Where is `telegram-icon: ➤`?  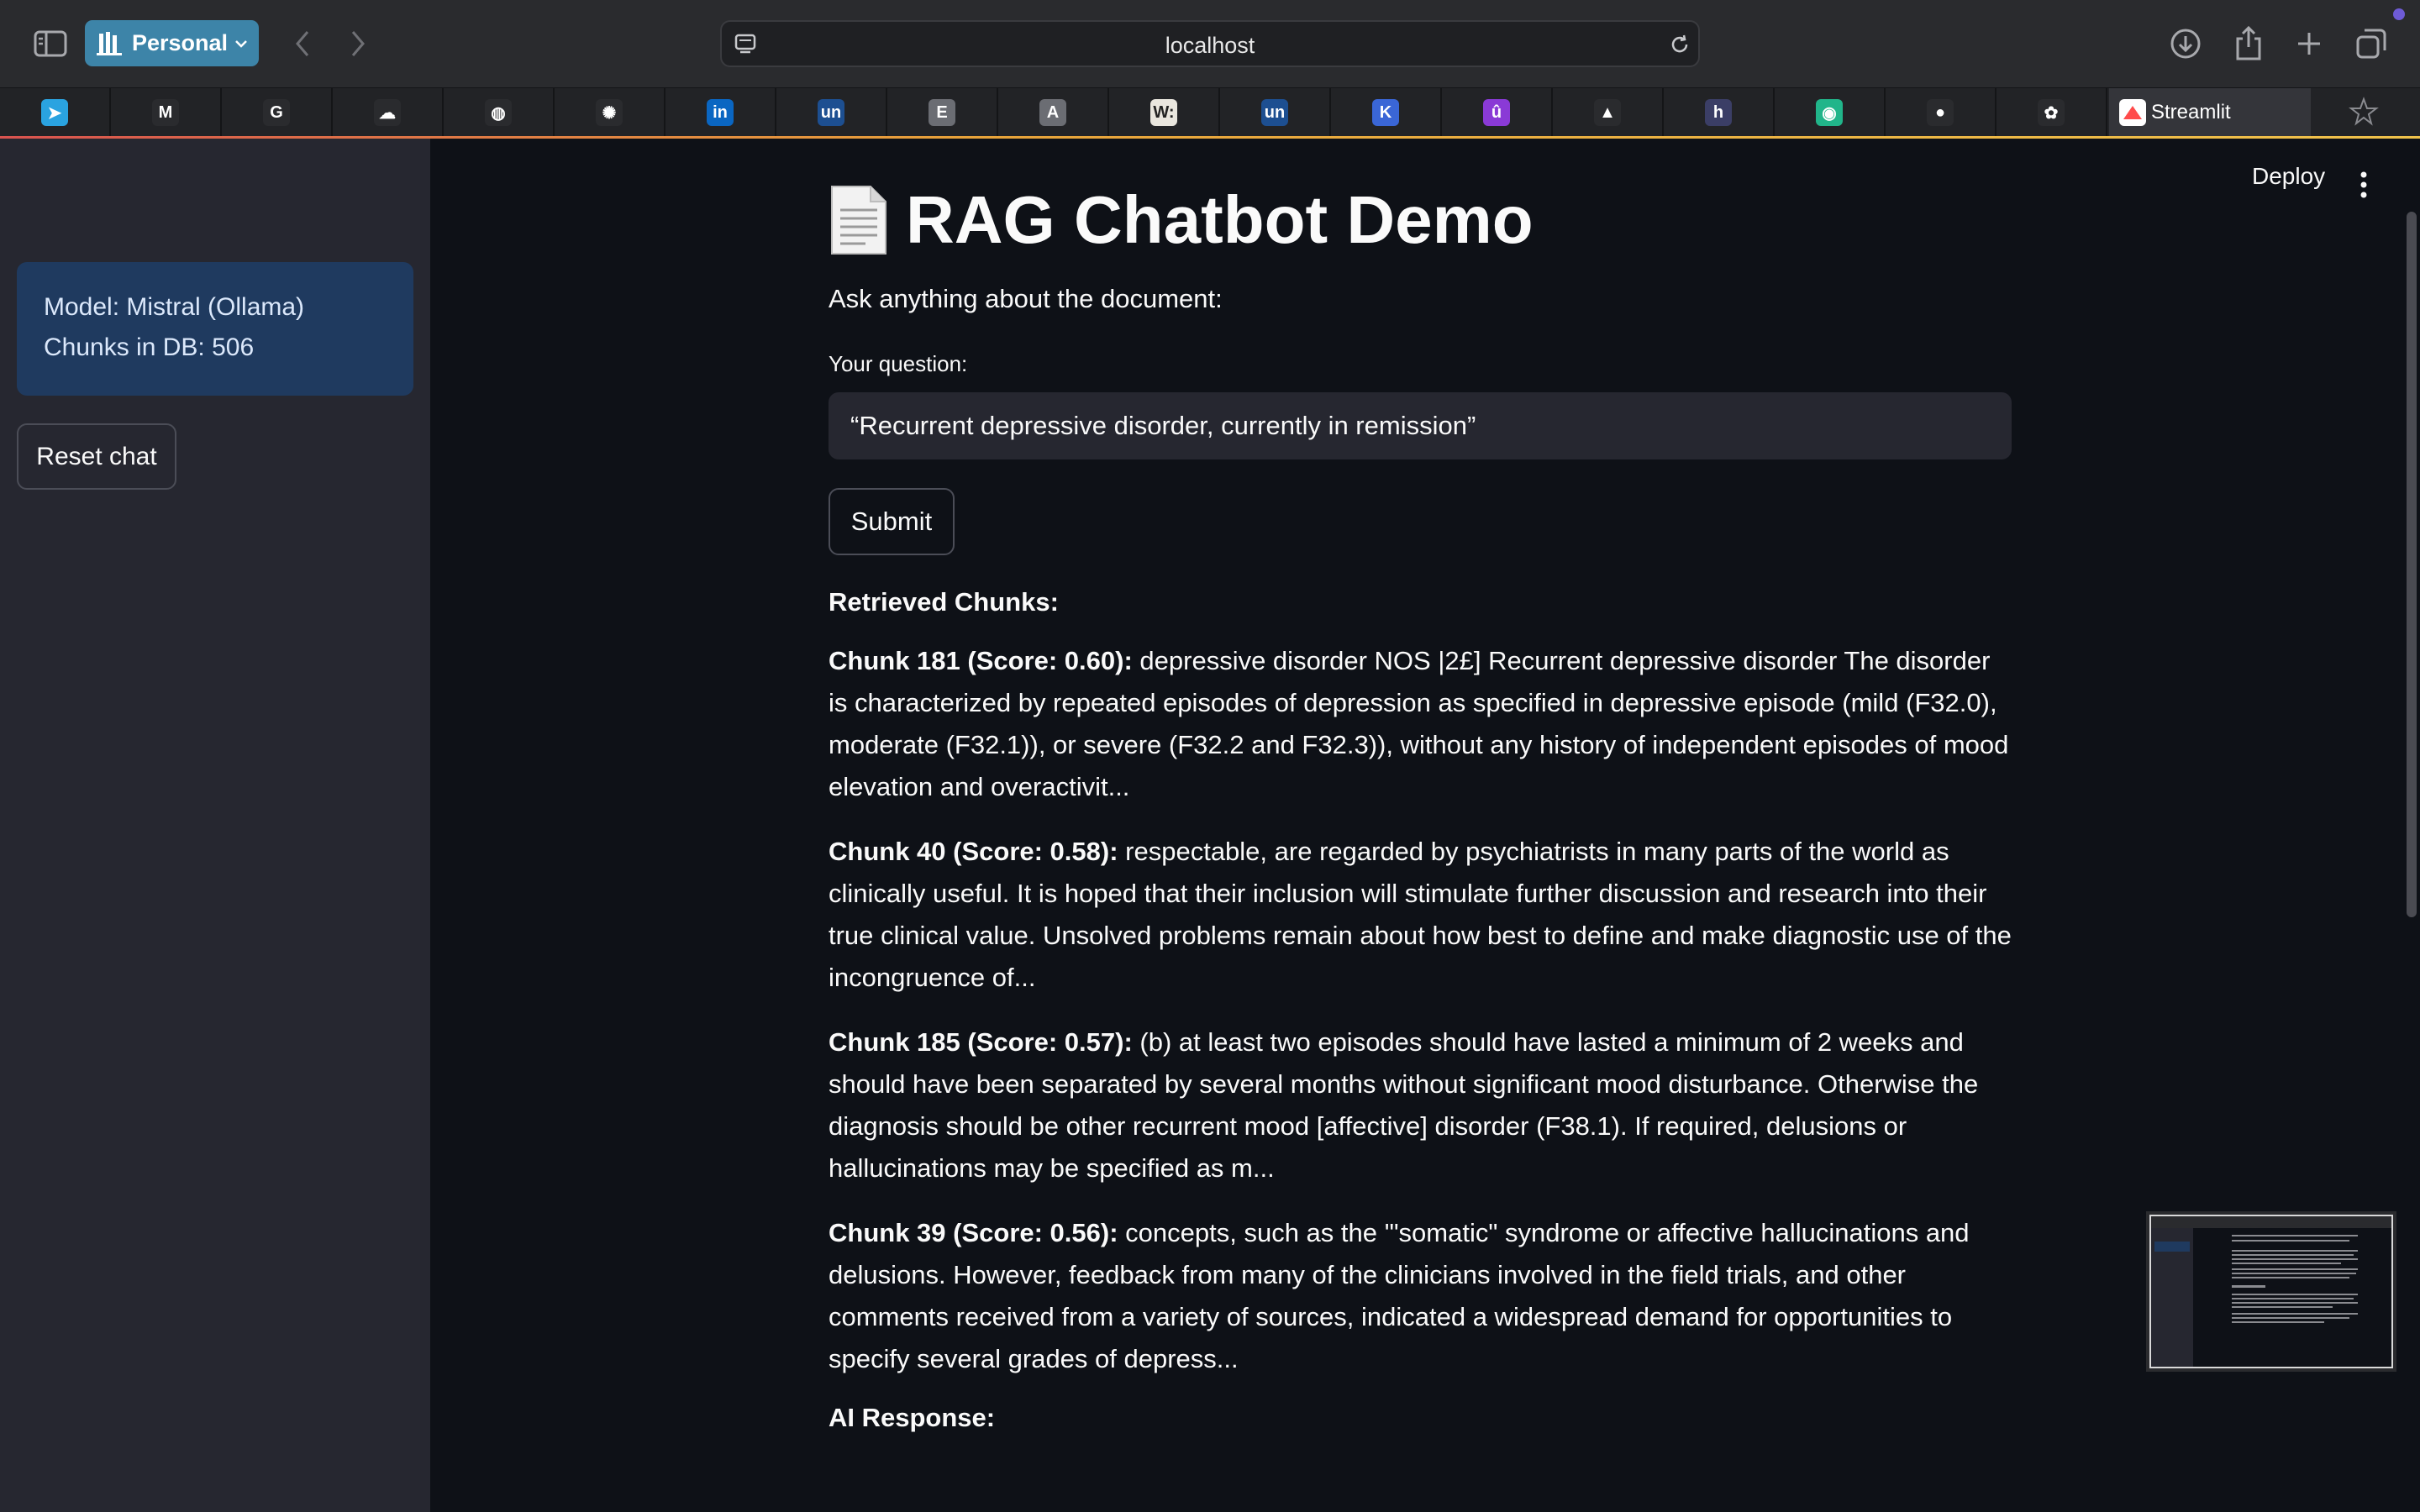 telegram-icon: ➤ is located at coordinates (54, 112).